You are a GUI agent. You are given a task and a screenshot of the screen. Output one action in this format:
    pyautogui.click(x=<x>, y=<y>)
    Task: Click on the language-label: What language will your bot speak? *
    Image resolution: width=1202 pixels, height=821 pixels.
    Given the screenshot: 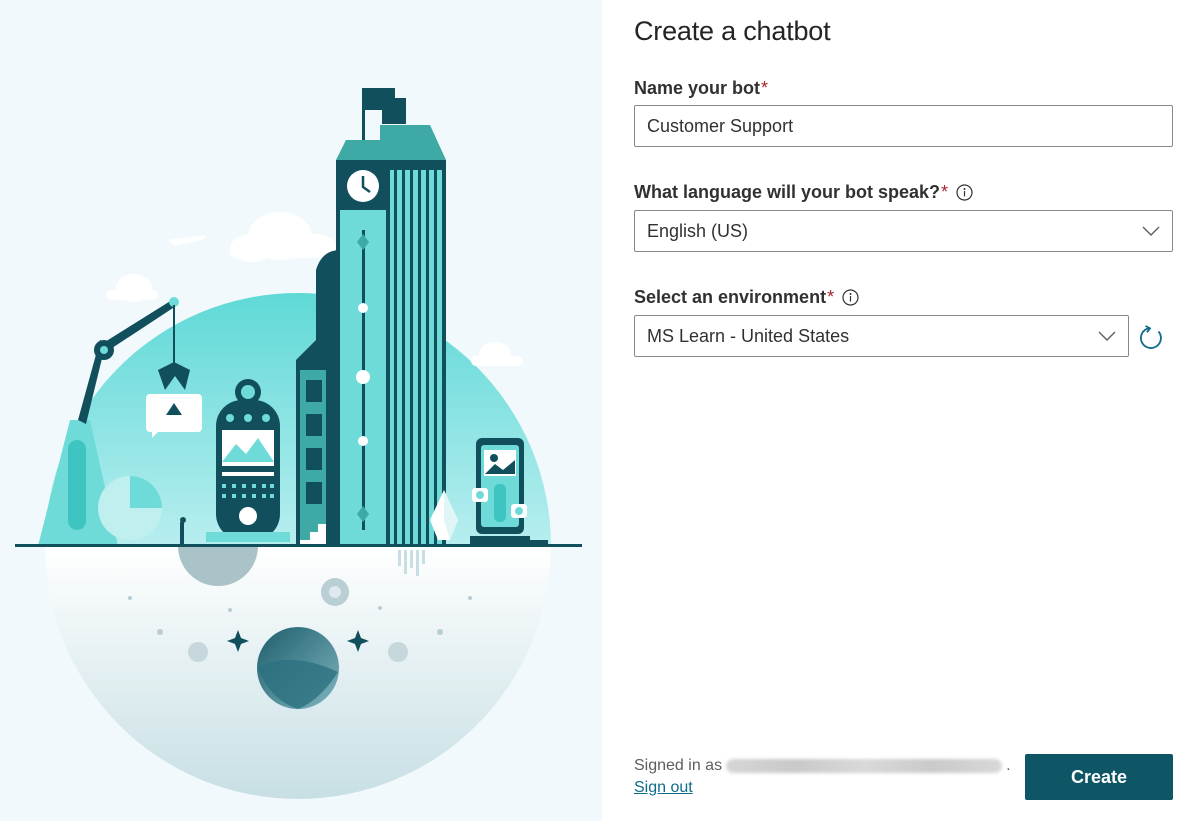 What is the action you would take?
    pyautogui.click(x=803, y=192)
    